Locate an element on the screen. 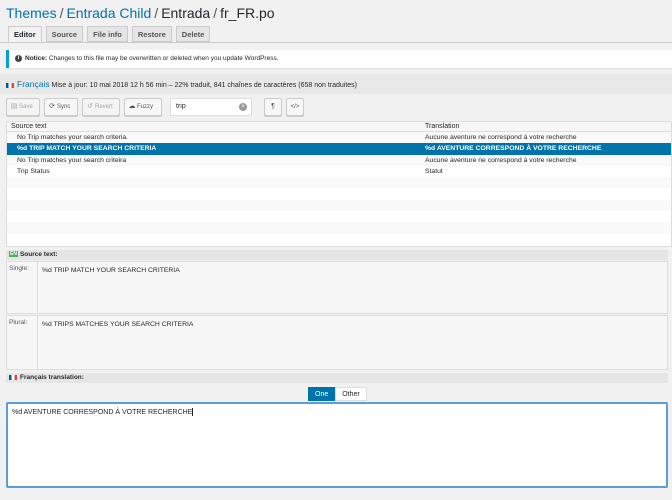 Image resolution: width=672 pixels, height=500 pixels. row-translation: Statut is located at coordinates (434, 171).